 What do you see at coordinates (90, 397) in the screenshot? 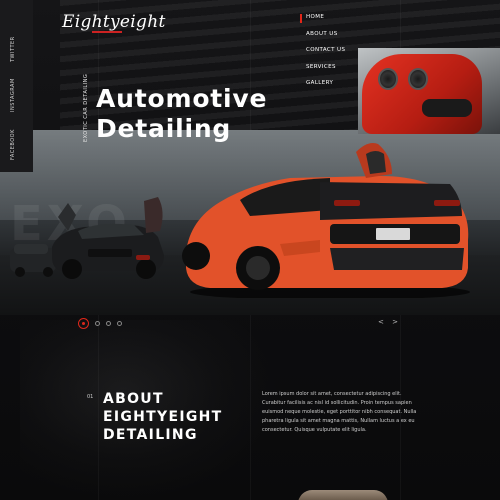
I see `about-section-number: 01` at bounding box center [90, 397].